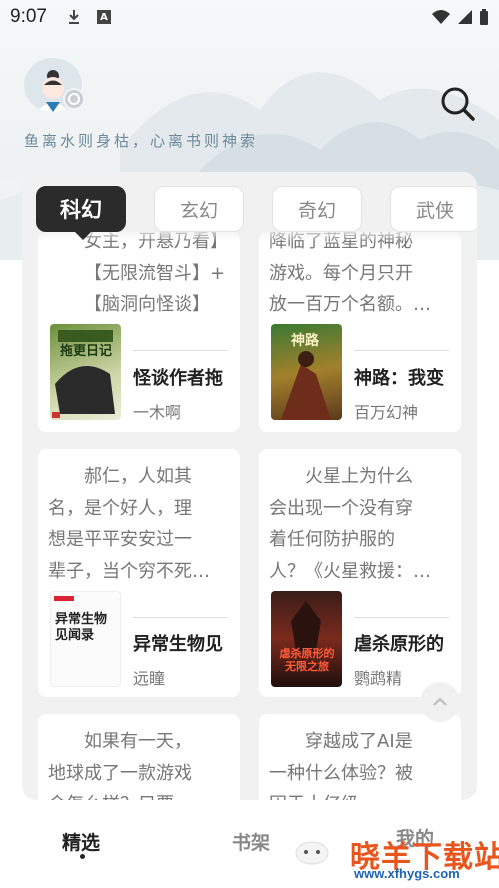 The image size is (499, 888). What do you see at coordinates (82, 856) in the screenshot?
I see `active-nav-dot` at bounding box center [82, 856].